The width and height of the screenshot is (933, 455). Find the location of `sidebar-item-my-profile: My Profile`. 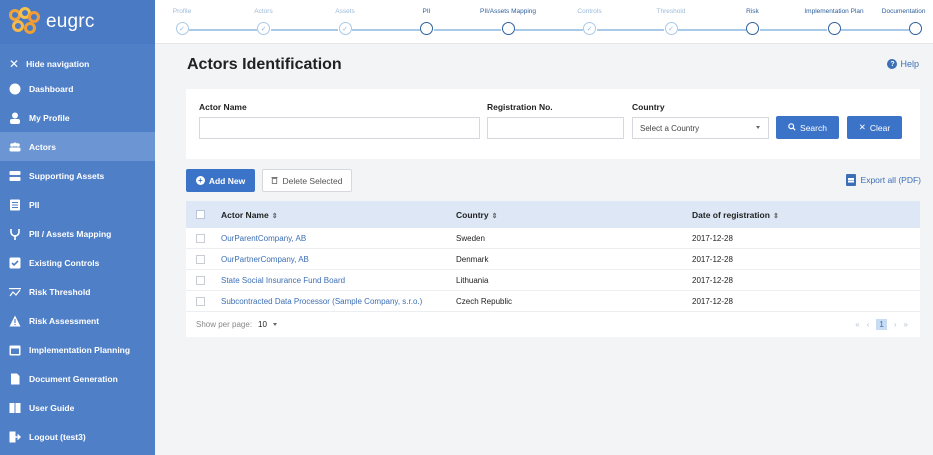

sidebar-item-my-profile: My Profile is located at coordinates (77, 117).